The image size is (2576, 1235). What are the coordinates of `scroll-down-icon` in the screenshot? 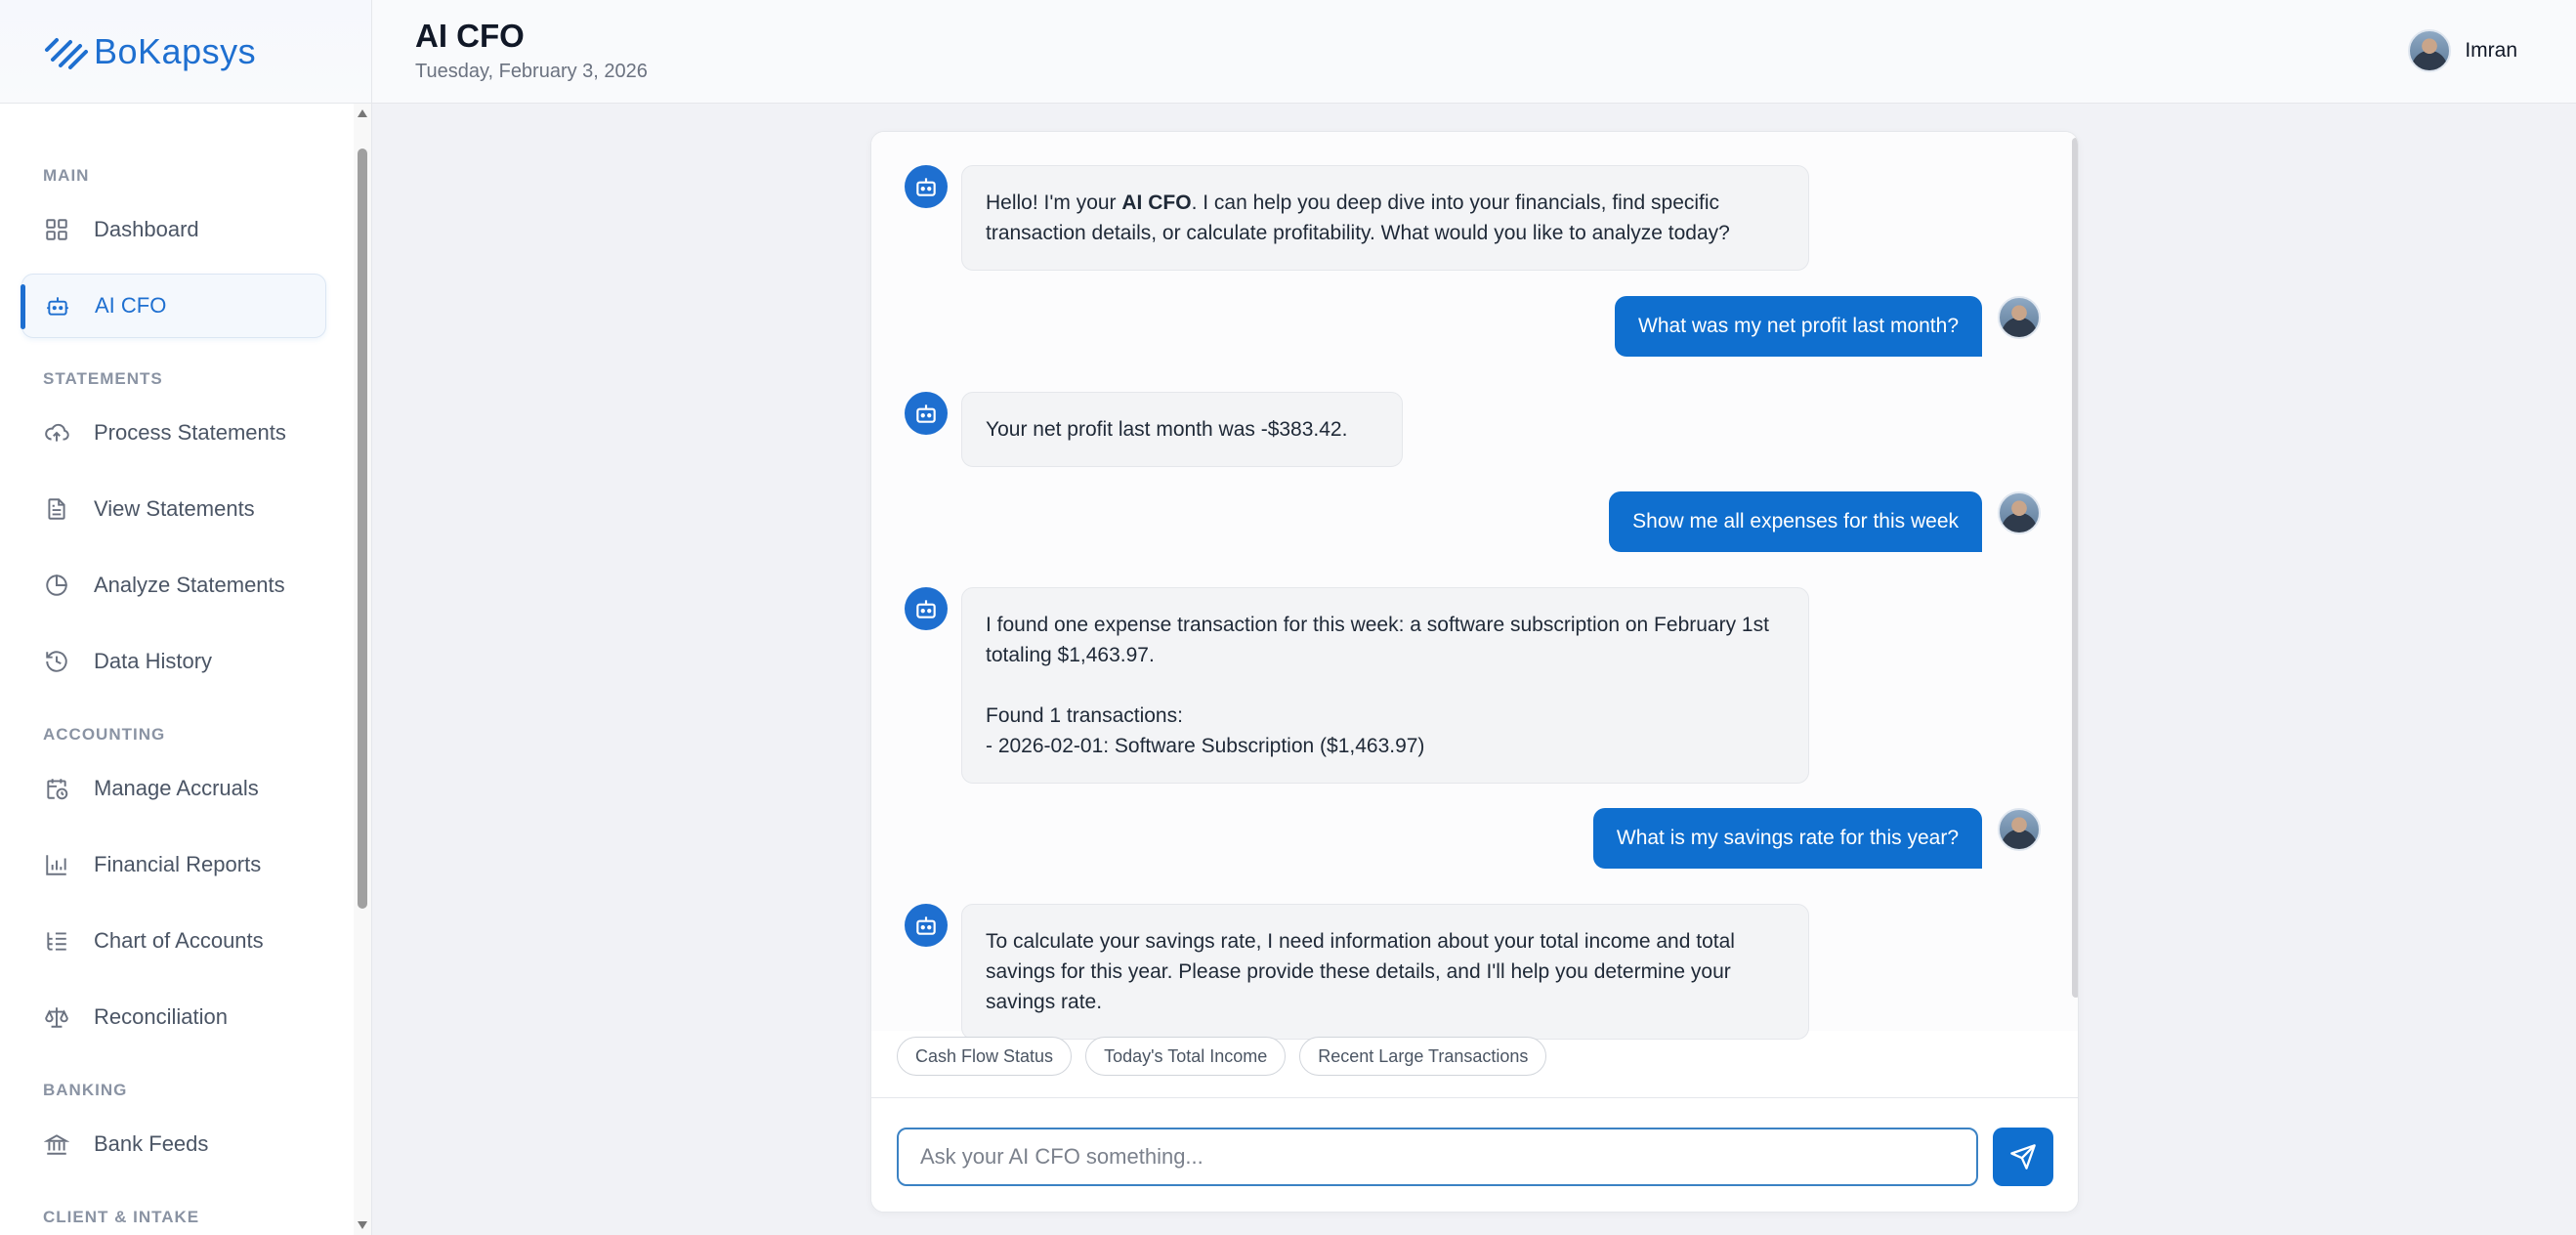 It's located at (362, 1225).